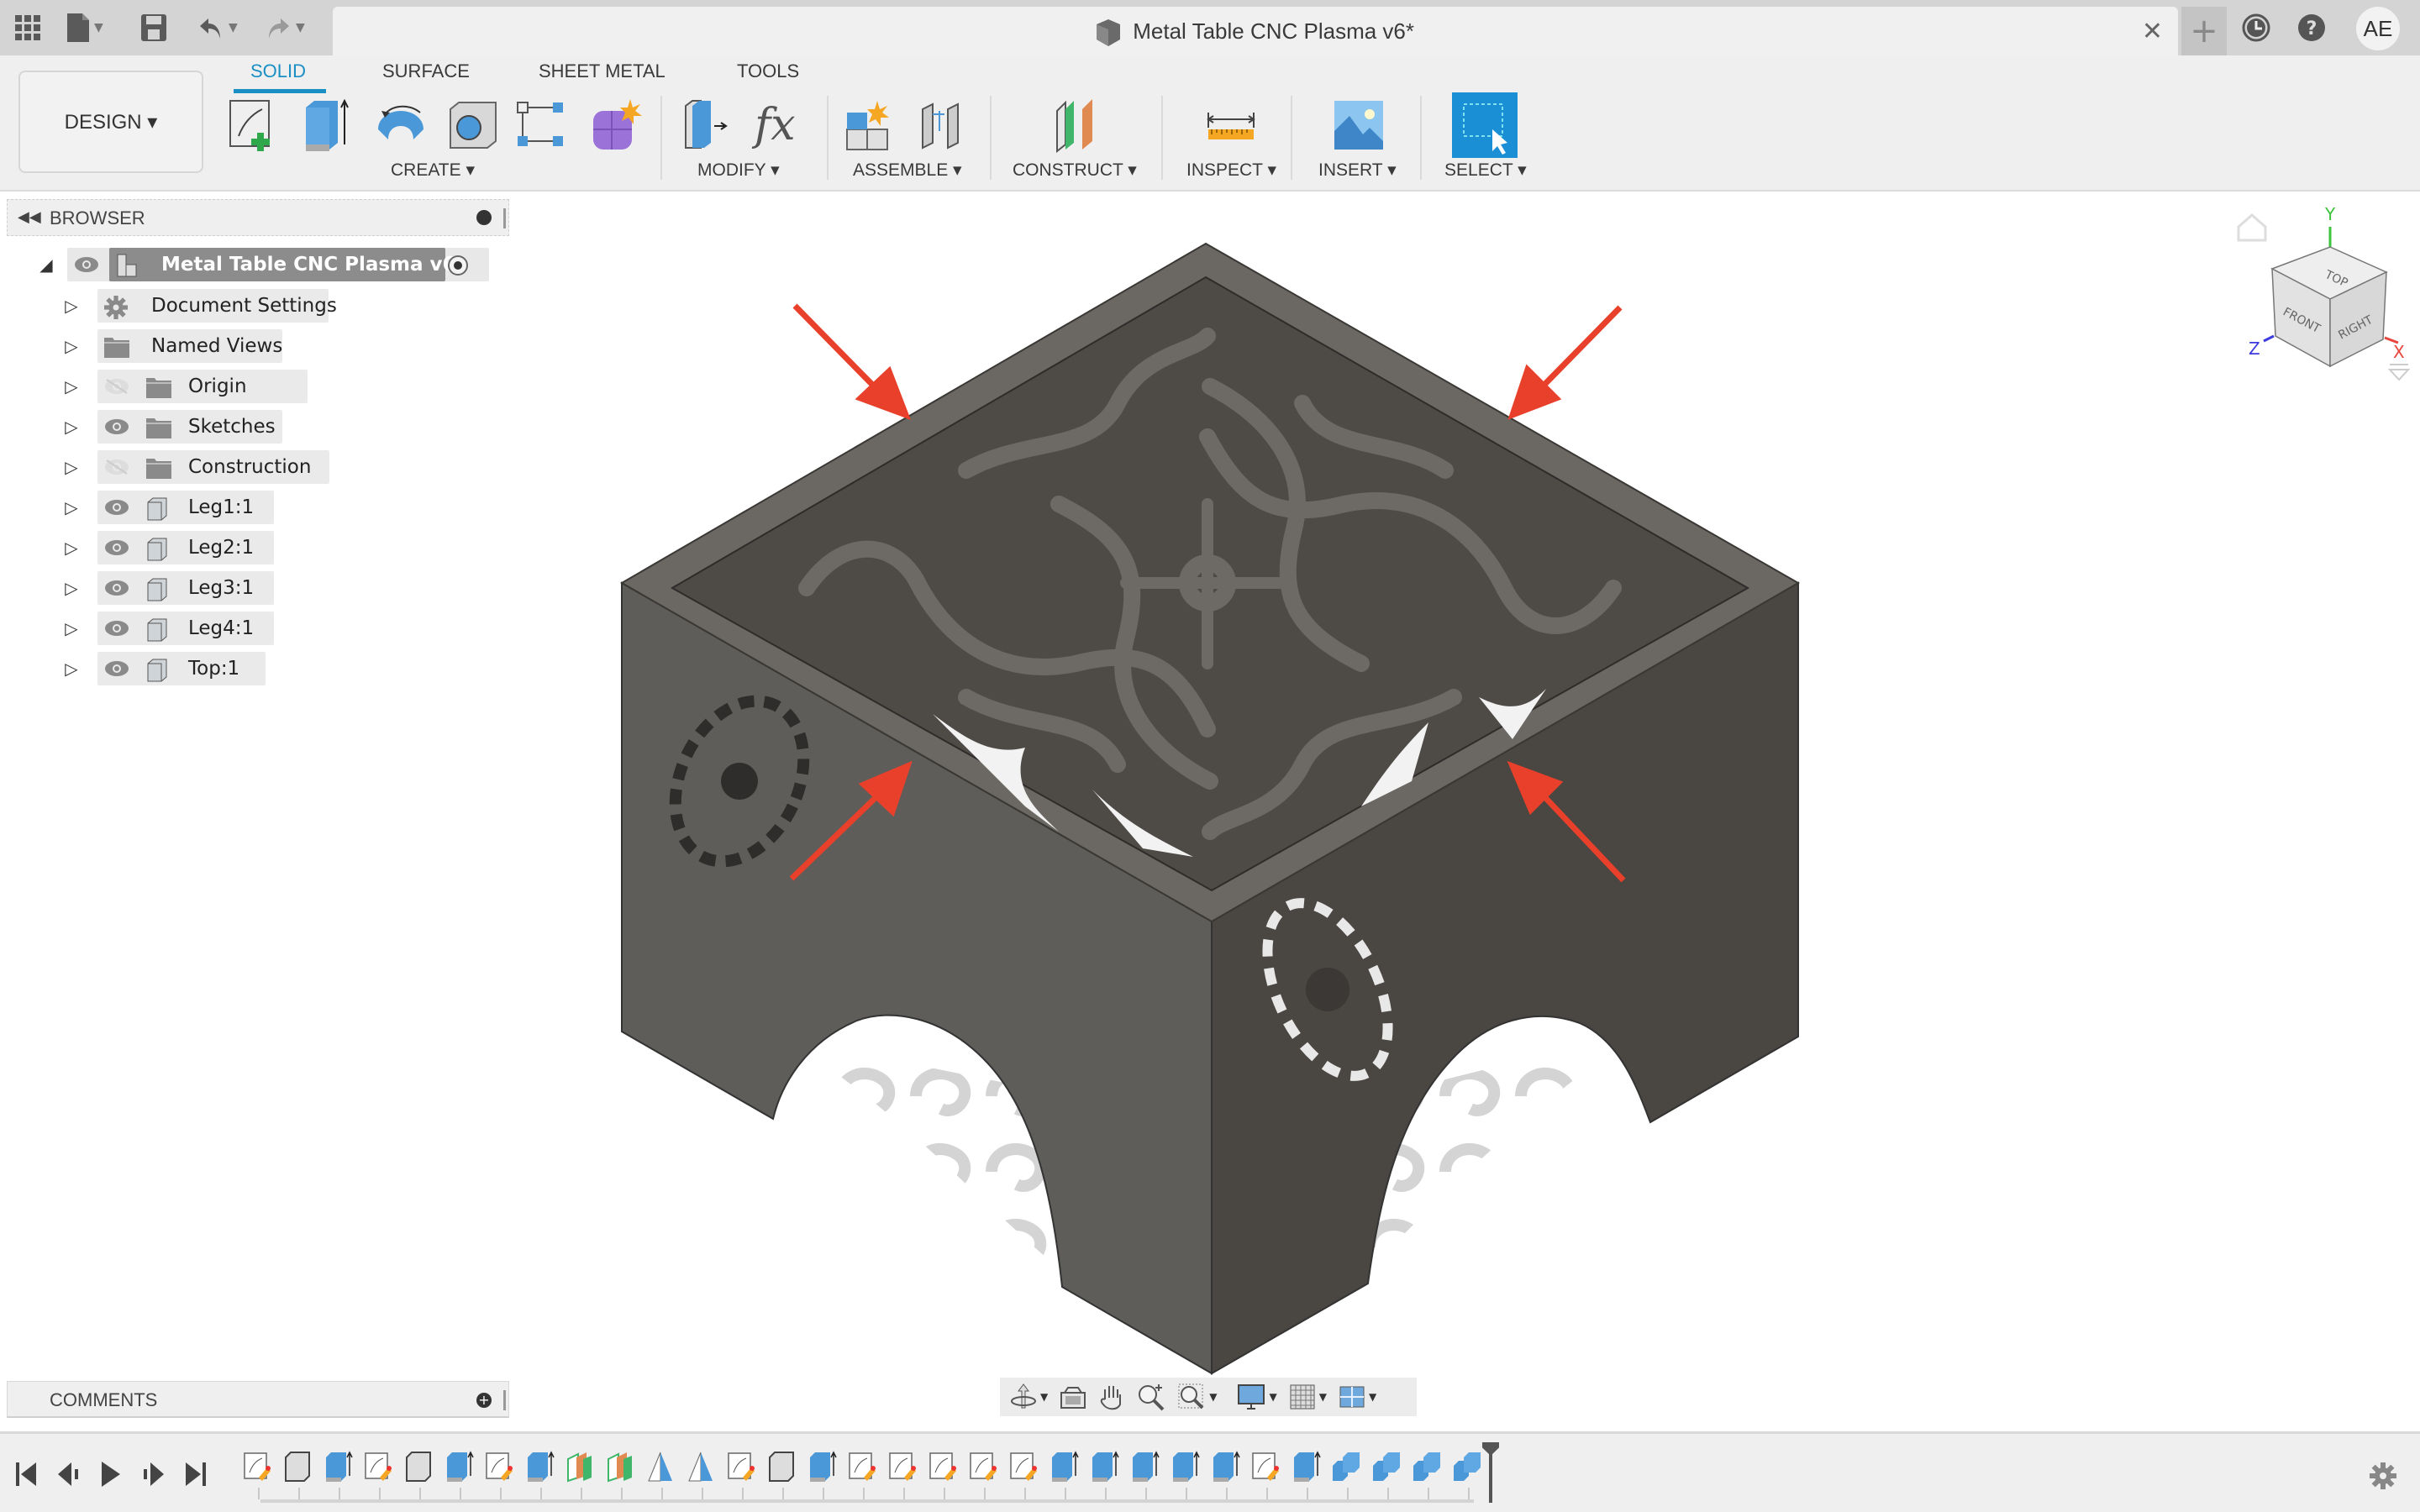  I want to click on modify-menu: MODIFY ▾, so click(738, 170).